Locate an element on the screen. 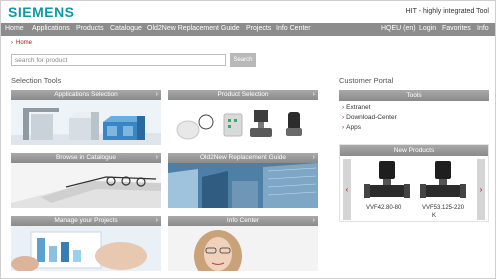  nav-info: Info is located at coordinates (483, 28).